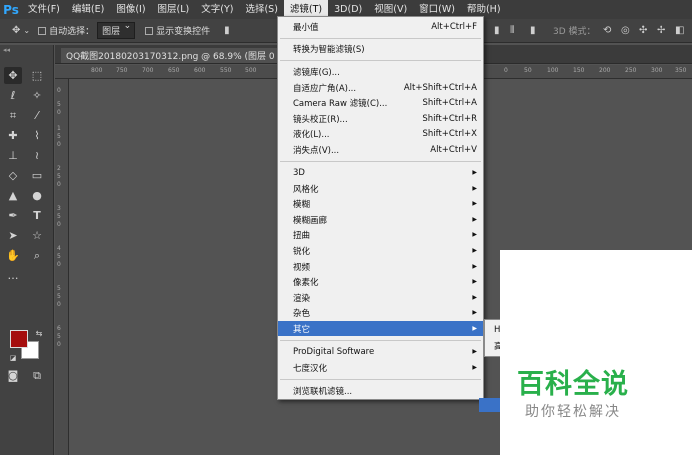  I want to click on chevron-down-icon: ⌄, so click(26, 30).